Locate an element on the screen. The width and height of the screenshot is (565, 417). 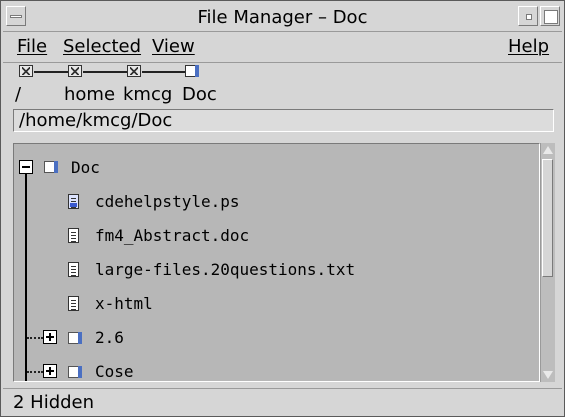
tree-item-2-6: 2.6 is located at coordinates (109, 337).